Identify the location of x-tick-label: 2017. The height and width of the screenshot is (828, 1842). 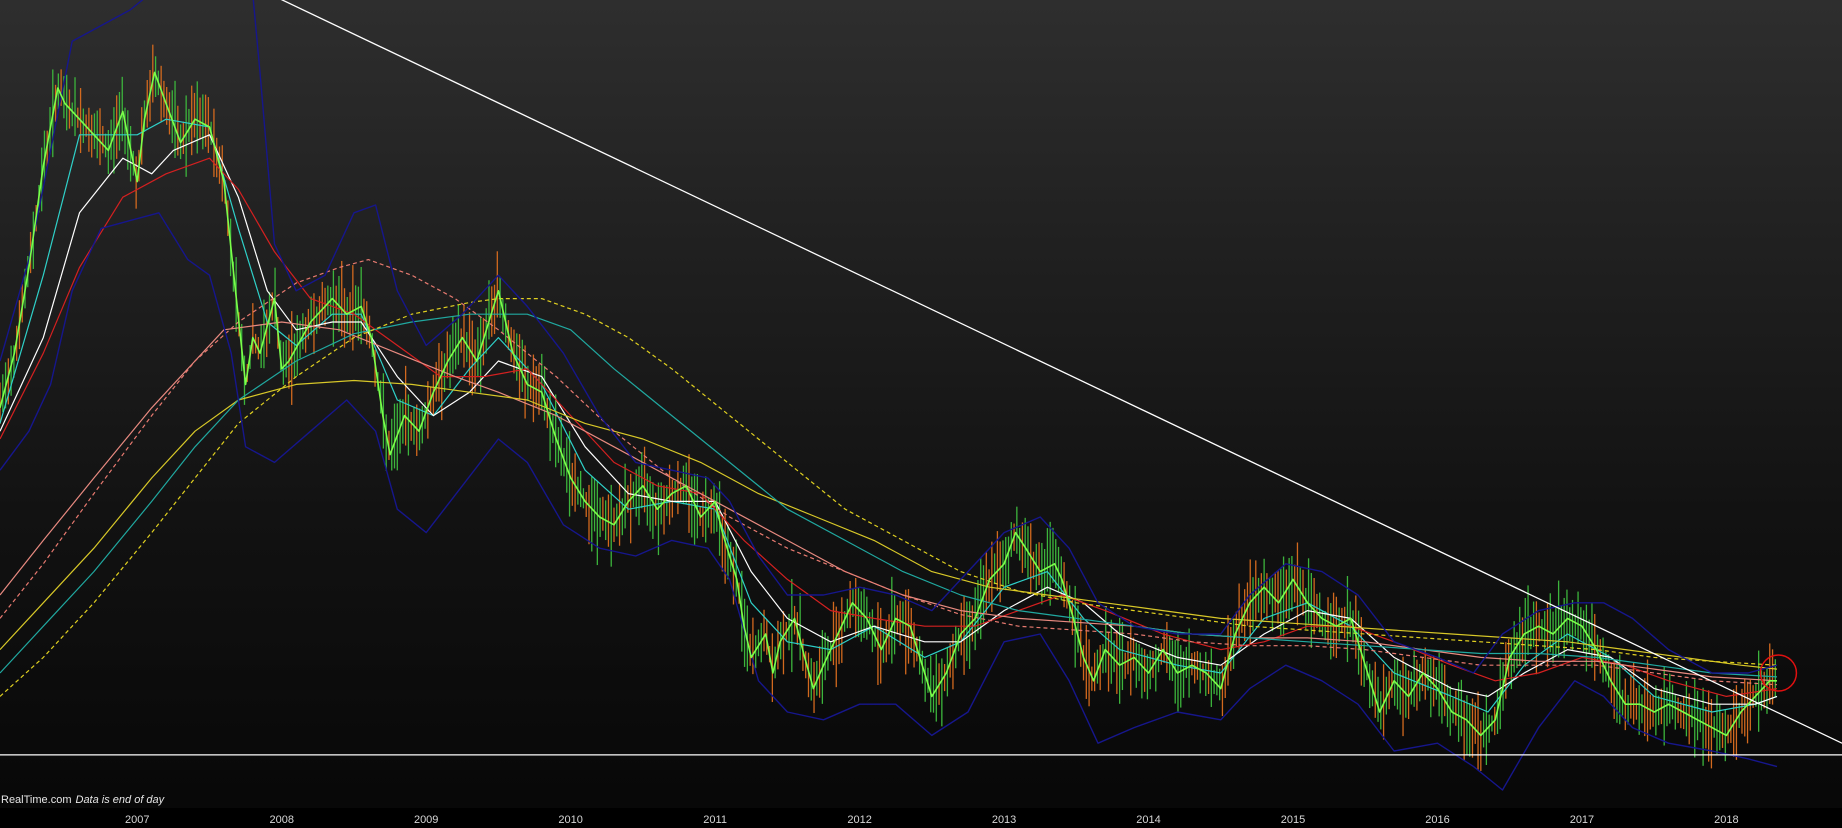
(1582, 820).